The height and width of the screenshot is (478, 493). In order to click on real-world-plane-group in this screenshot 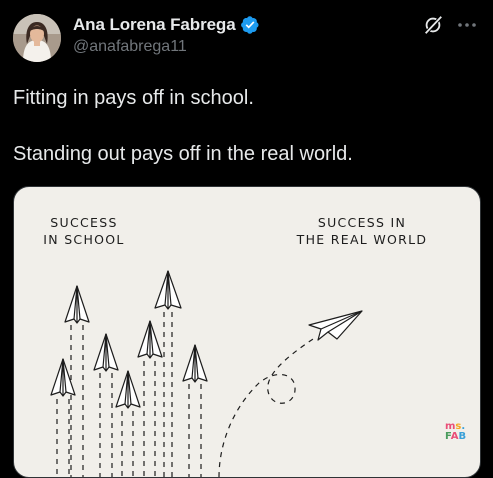, I will do `click(290, 393)`.